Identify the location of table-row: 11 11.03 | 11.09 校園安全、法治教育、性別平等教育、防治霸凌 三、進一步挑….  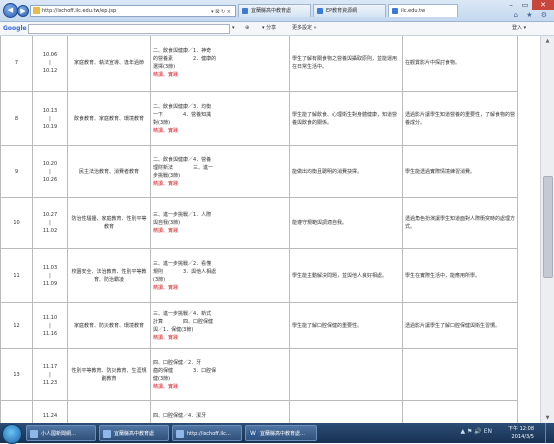
(259, 275).